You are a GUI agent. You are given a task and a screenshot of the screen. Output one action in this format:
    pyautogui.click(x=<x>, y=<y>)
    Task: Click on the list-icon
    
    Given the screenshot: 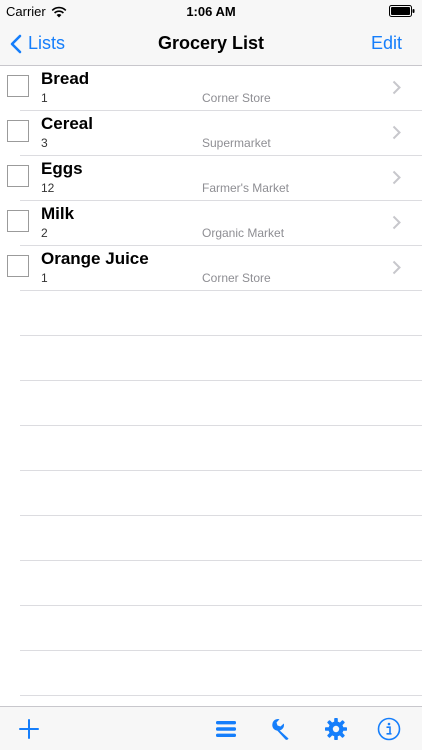 What is the action you would take?
    pyautogui.click(x=226, y=729)
    